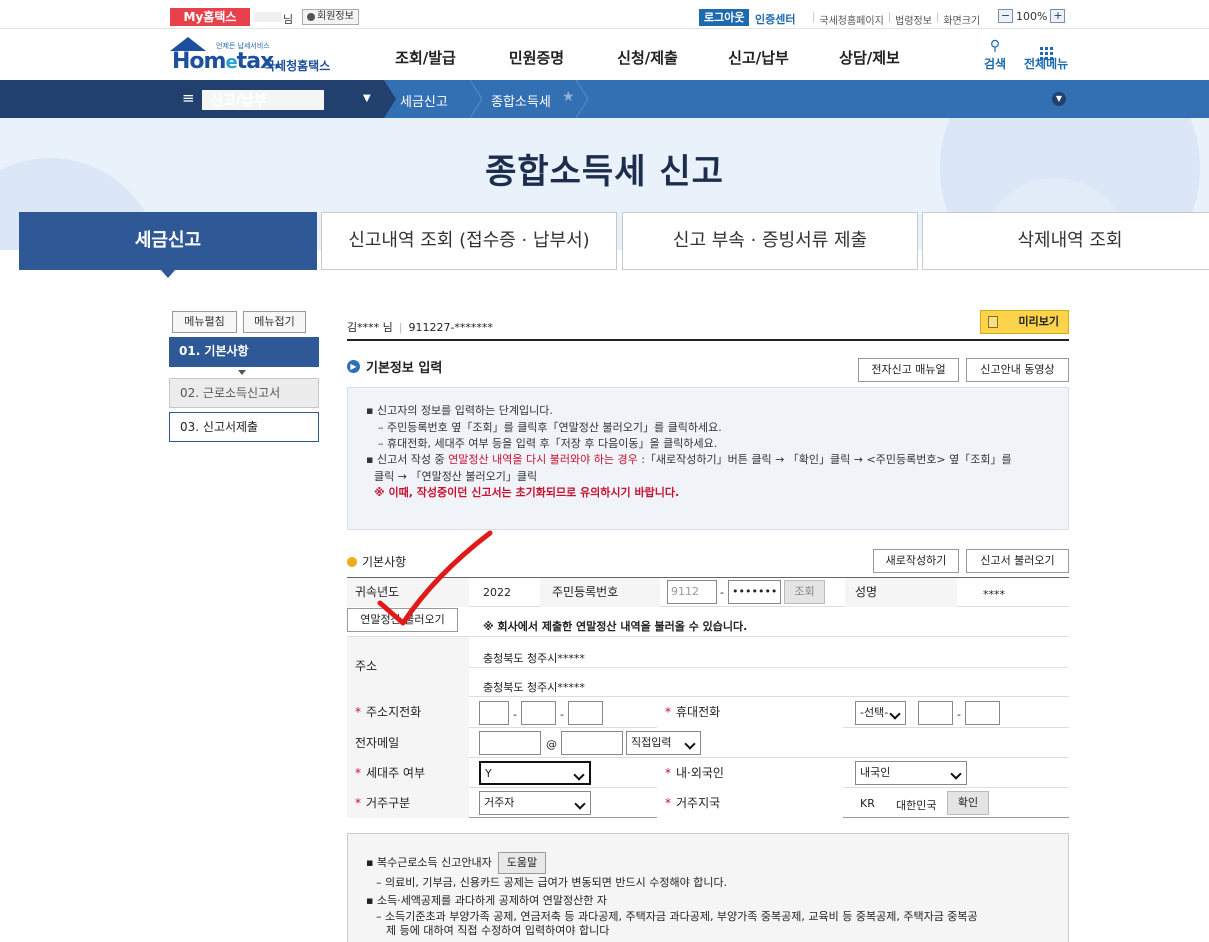  What do you see at coordinates (908, 370) in the screenshot?
I see `manual-button: 전자신고 매뉴얼` at bounding box center [908, 370].